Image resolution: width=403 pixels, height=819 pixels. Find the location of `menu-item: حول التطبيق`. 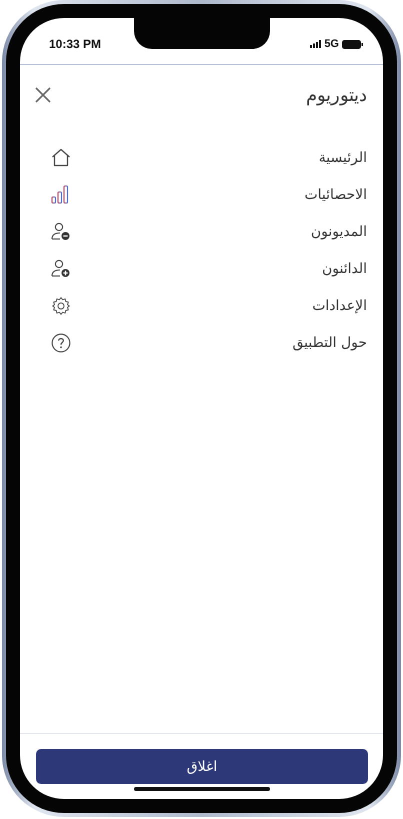

menu-item: حول التطبيق is located at coordinates (201, 342).